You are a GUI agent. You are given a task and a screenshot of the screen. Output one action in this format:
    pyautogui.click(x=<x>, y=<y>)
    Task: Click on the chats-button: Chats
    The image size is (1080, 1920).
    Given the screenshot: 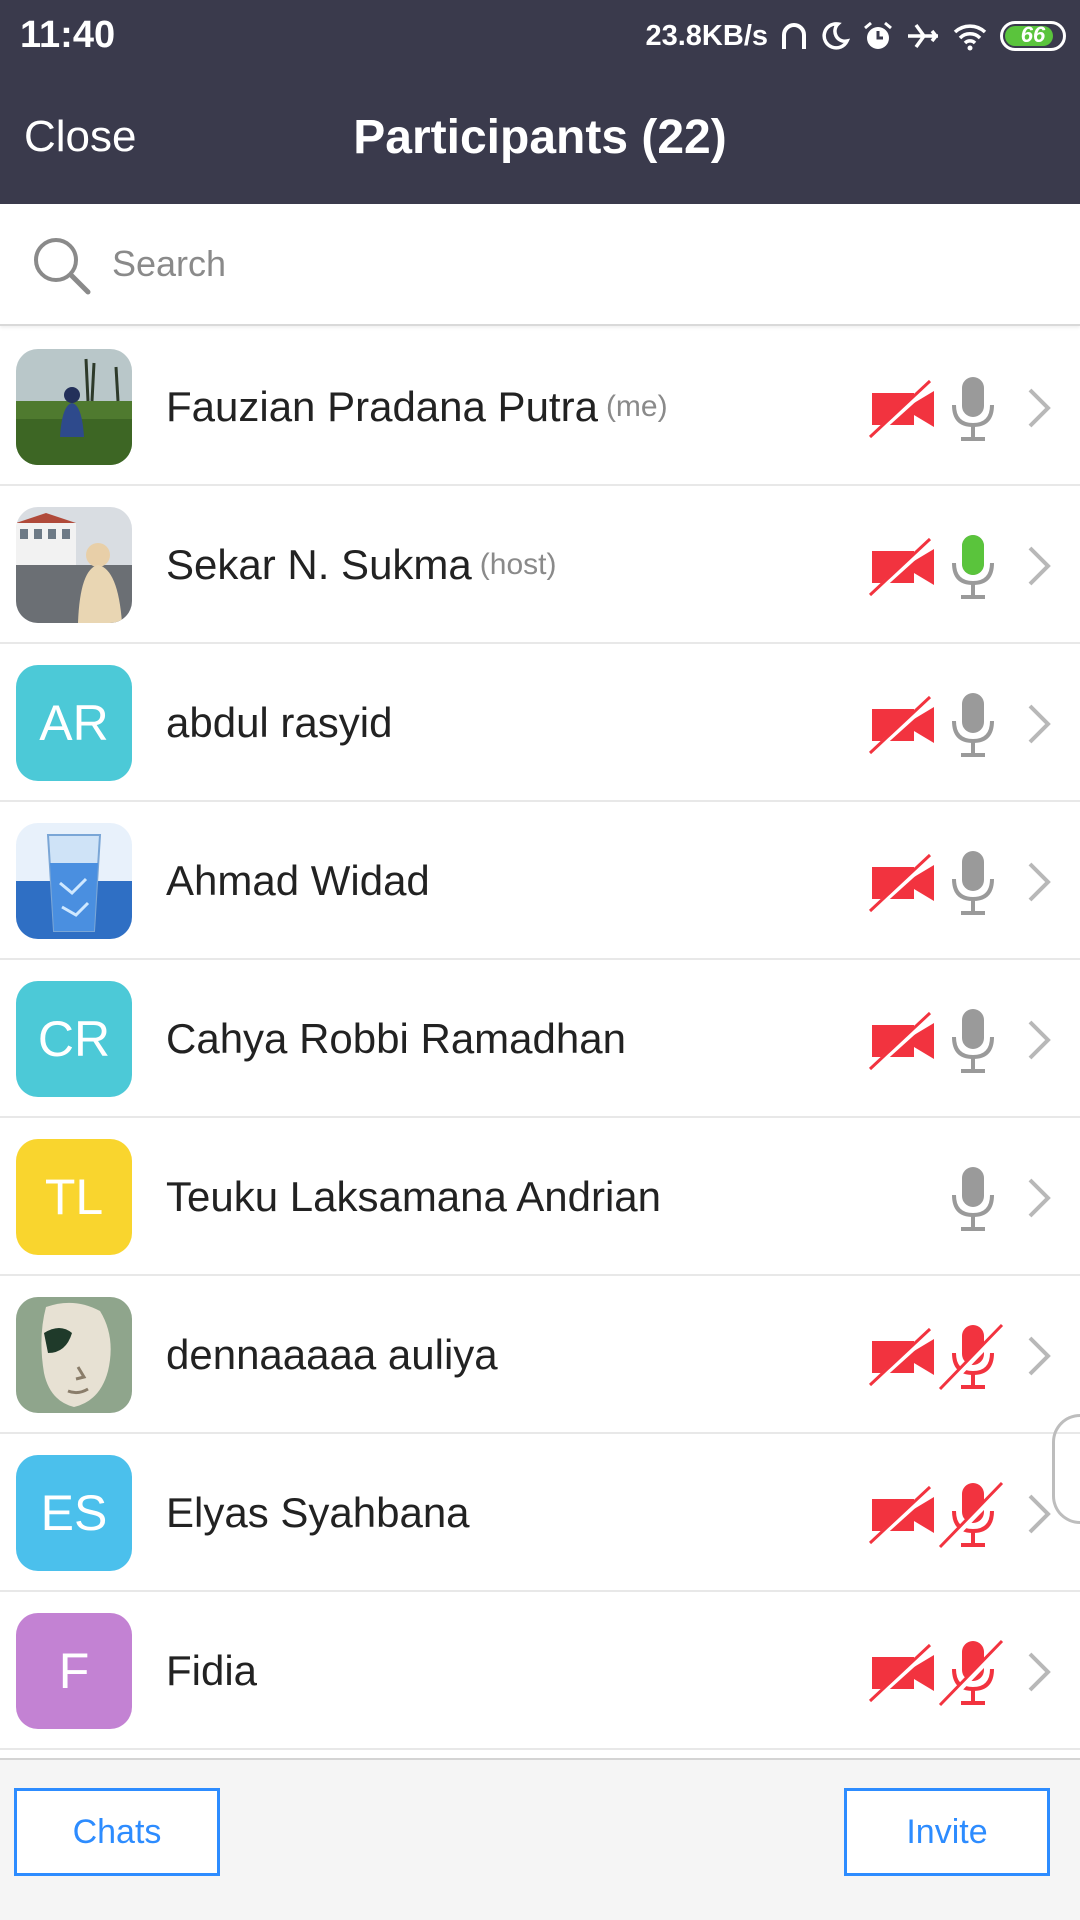 What is the action you would take?
    pyautogui.click(x=117, y=1832)
    